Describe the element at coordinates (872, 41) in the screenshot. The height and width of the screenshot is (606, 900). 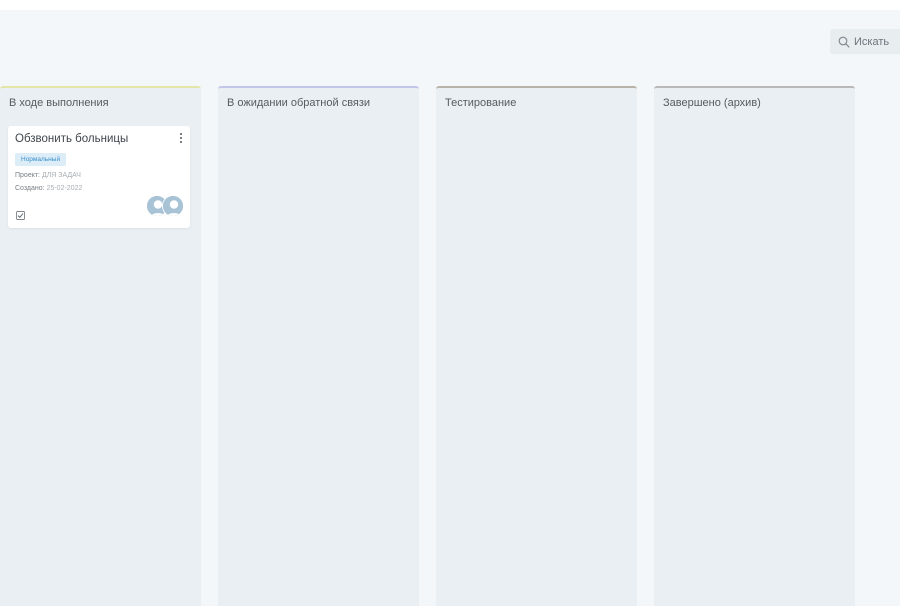
I see `search-label: Искать` at that location.